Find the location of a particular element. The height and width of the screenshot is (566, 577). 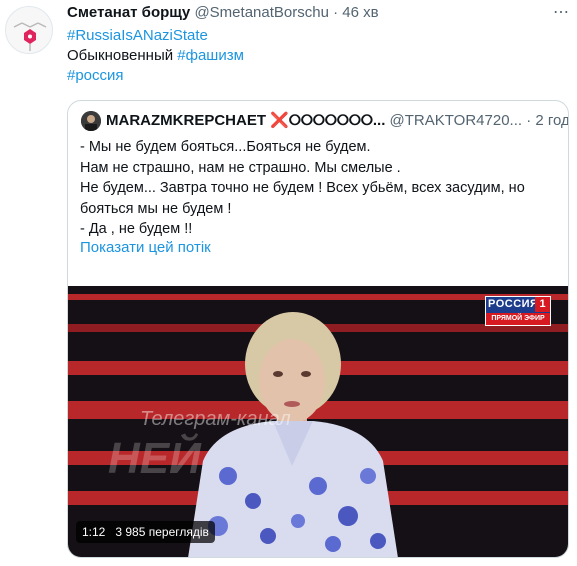

molecule-logo-icon is located at coordinates (30, 36).